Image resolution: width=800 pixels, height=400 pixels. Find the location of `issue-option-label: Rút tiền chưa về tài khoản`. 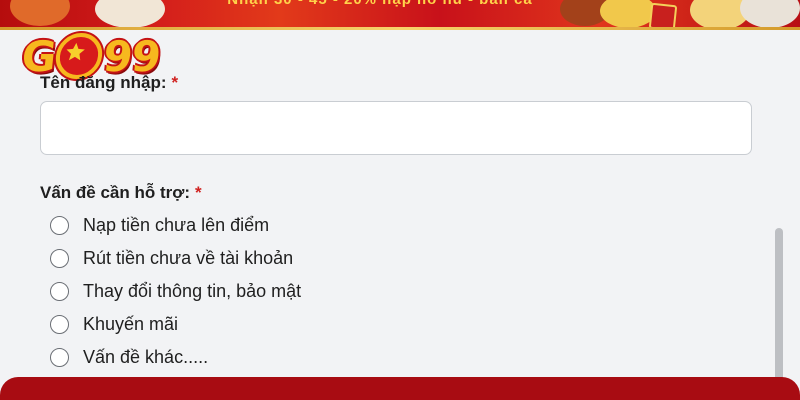

issue-option-label: Rút tiền chưa về tài khoản is located at coordinates (188, 257).